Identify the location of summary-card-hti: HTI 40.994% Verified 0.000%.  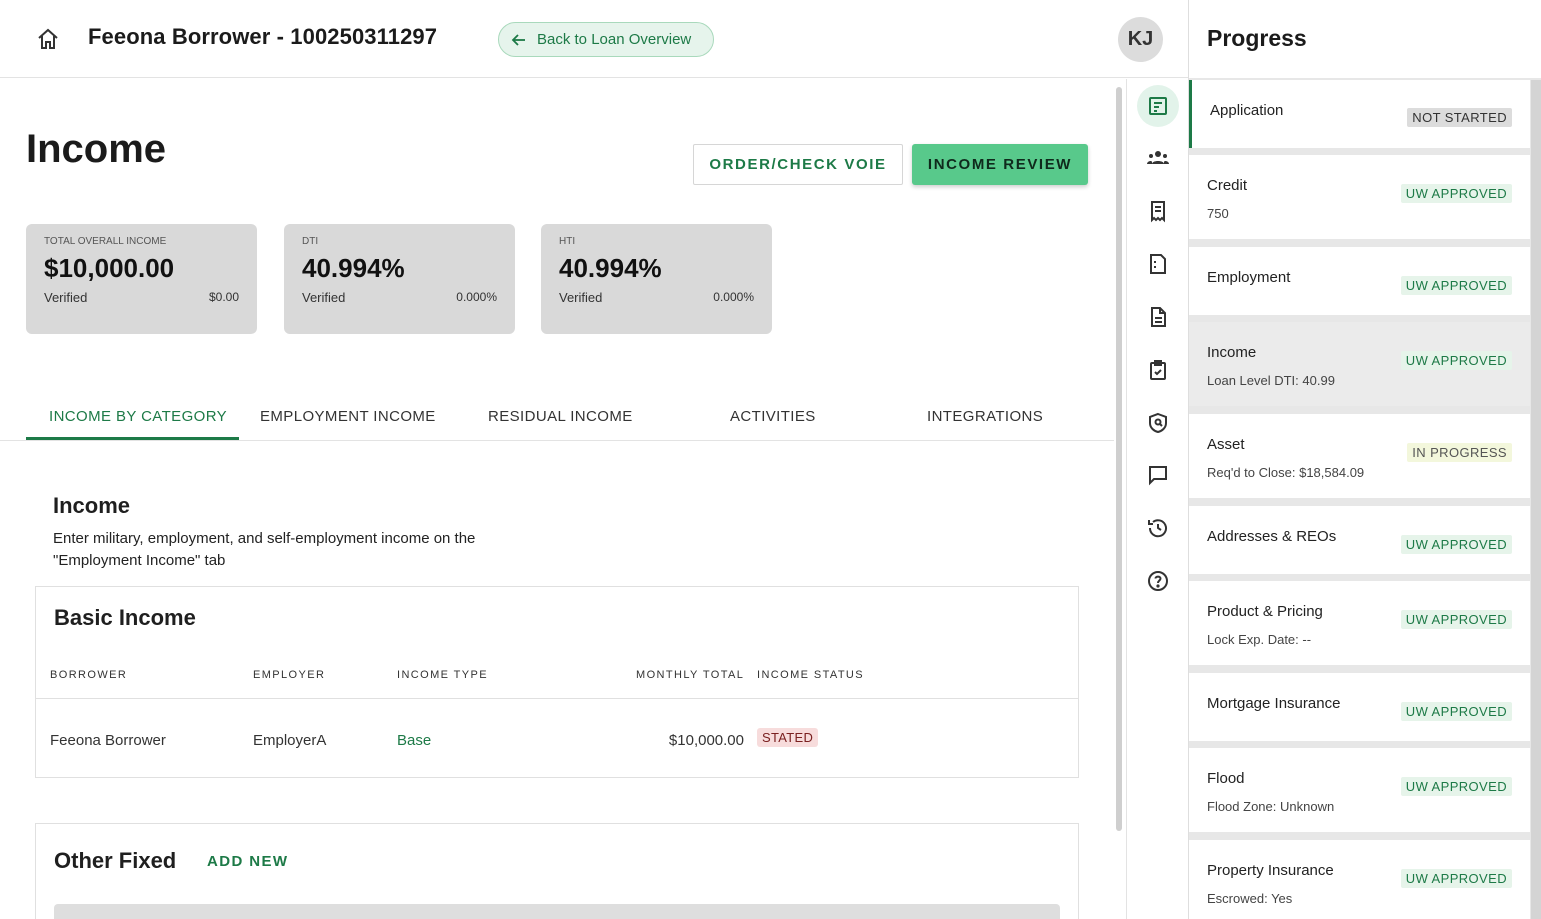
(656, 279).